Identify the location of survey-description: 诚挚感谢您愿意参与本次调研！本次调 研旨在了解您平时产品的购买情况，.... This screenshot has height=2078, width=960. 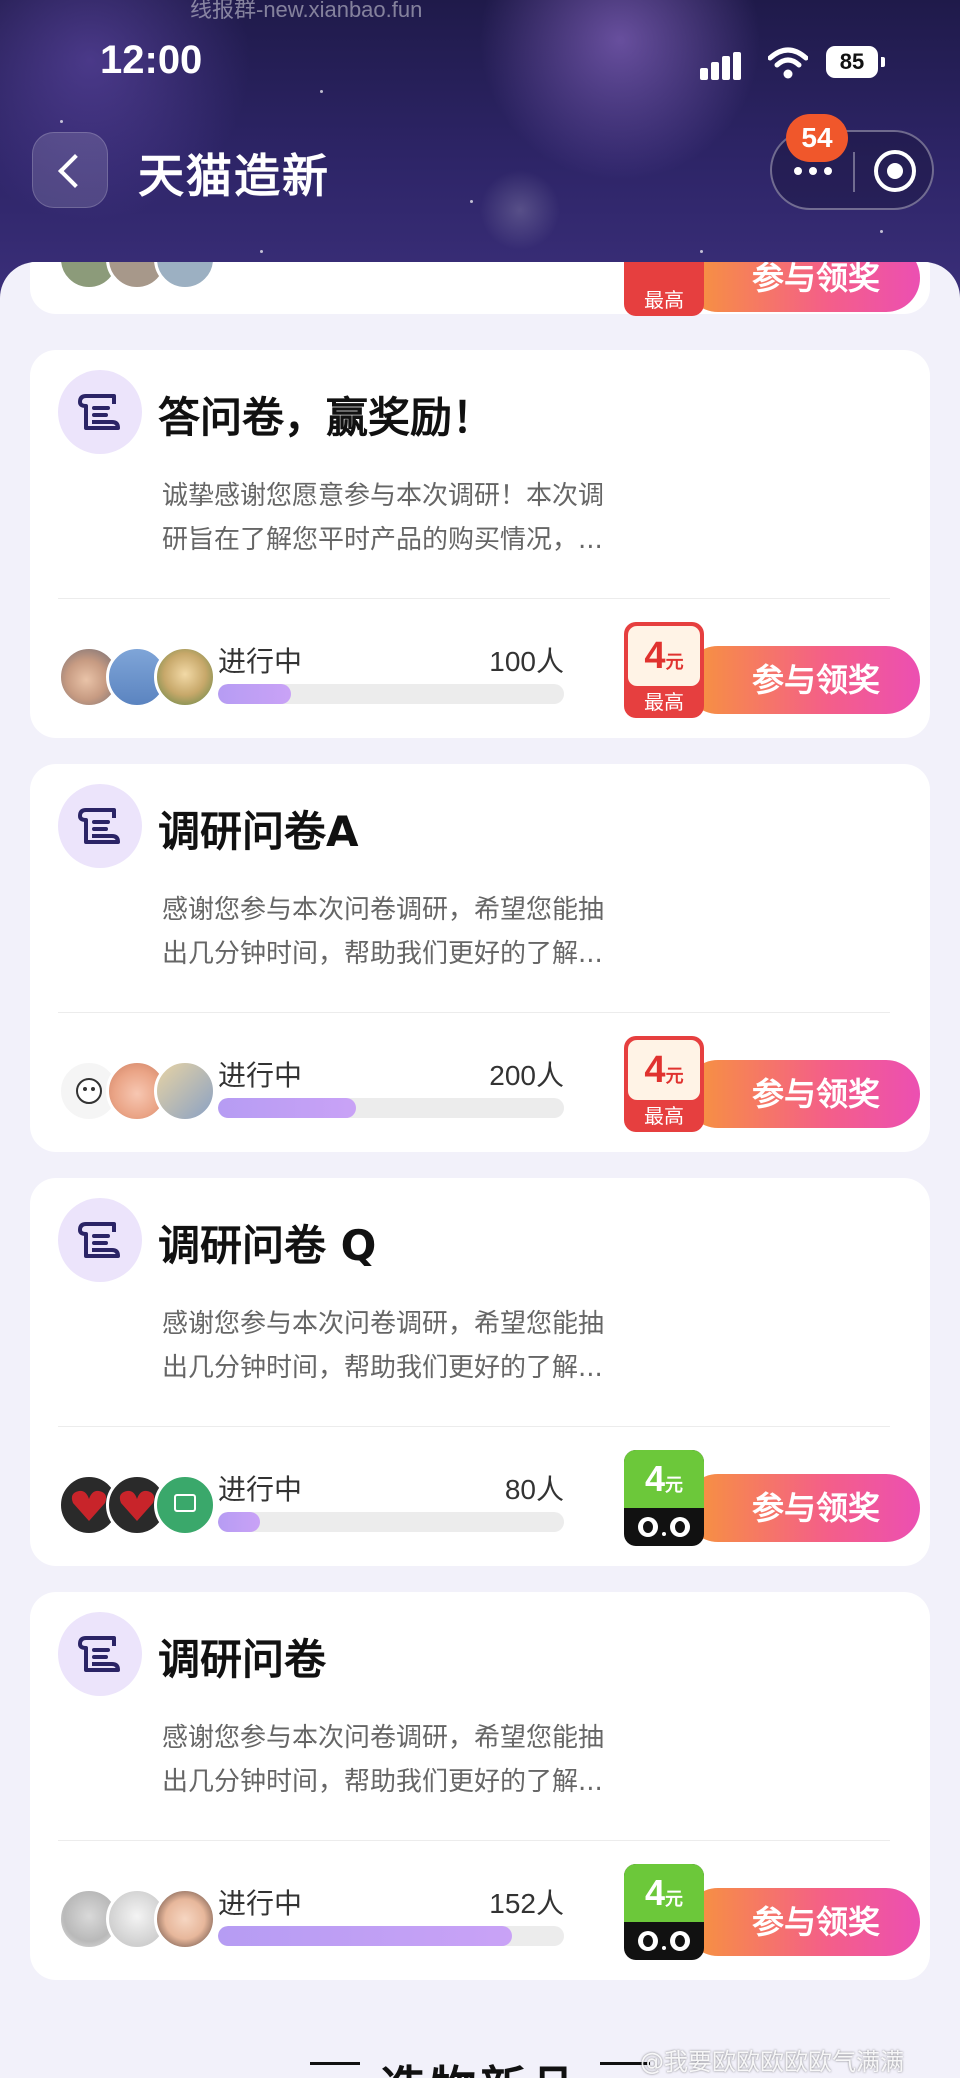
(383, 518).